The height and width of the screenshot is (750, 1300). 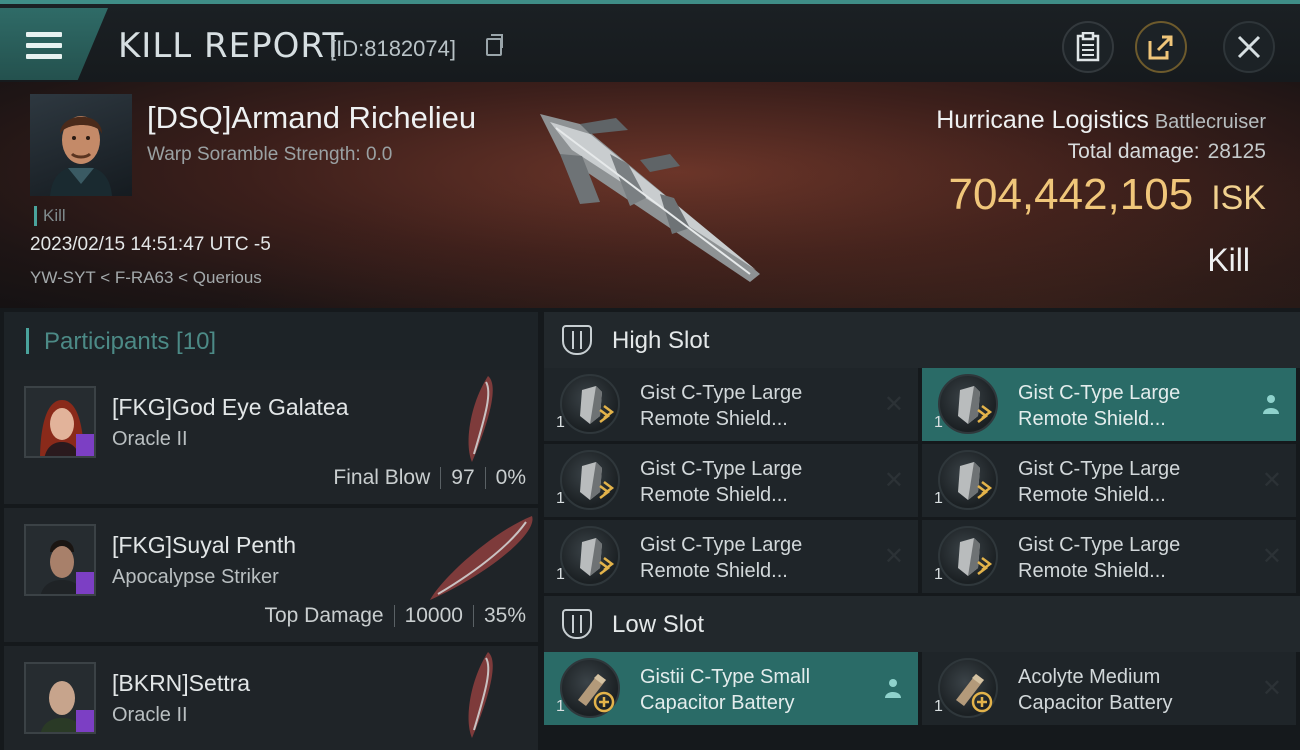 What do you see at coordinates (130, 341) in the screenshot?
I see `participants-title: Participants [10]` at bounding box center [130, 341].